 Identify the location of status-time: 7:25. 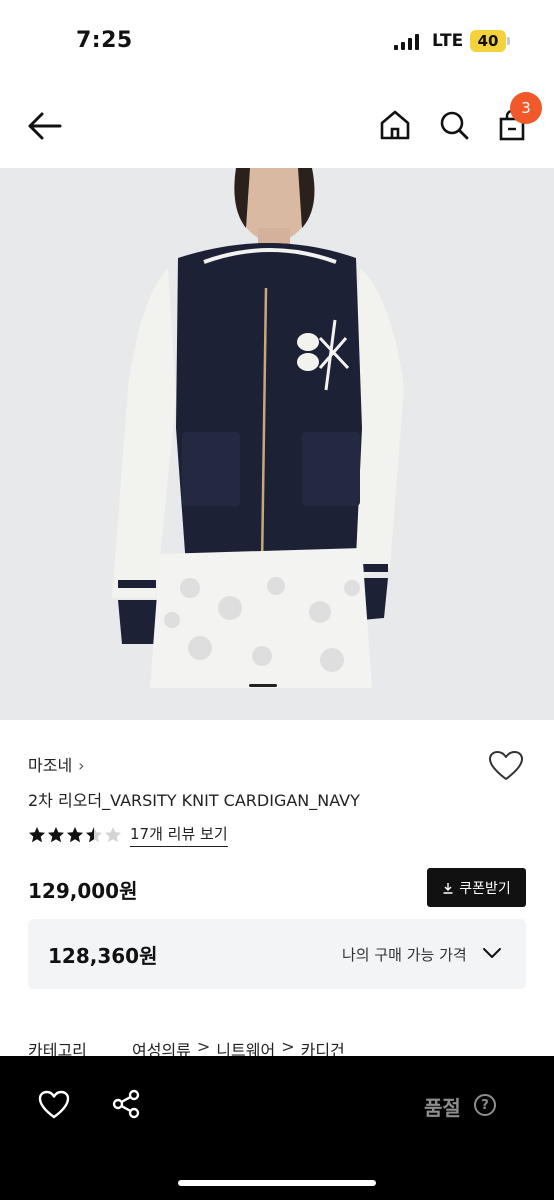
(104, 40).